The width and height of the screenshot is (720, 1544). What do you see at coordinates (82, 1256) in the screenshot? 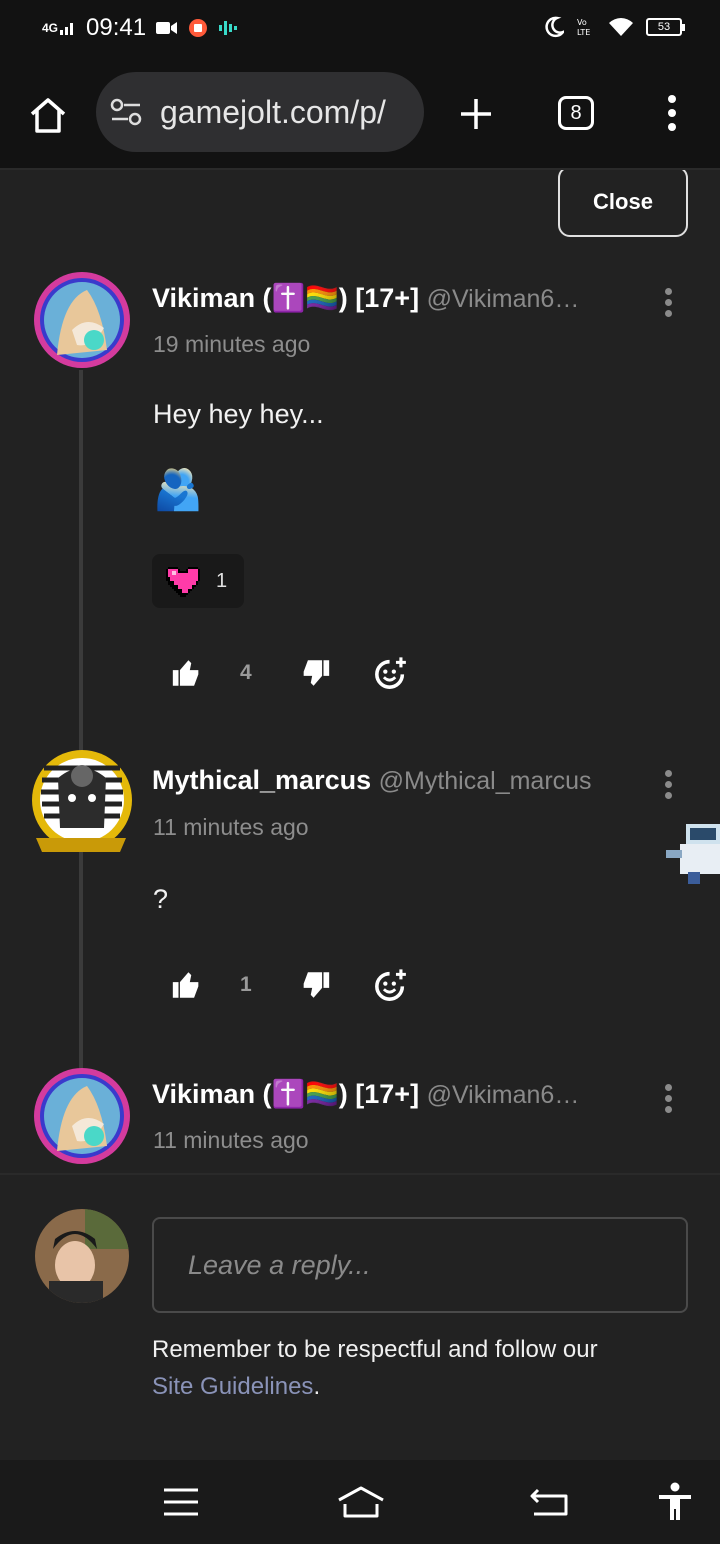
I see `current-user-avatar` at bounding box center [82, 1256].